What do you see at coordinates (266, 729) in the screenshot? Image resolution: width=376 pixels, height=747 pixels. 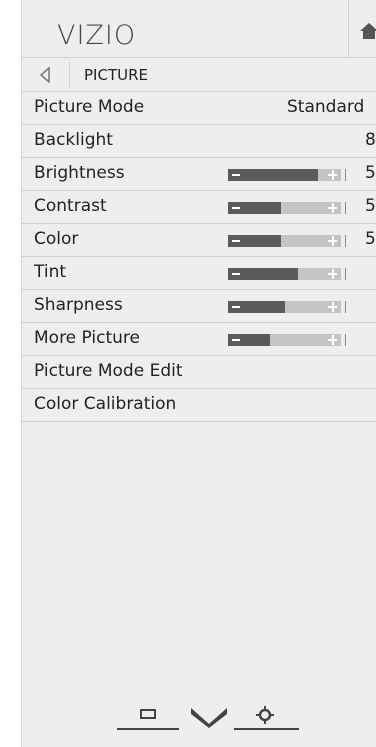 I see `bottom-underline-right` at bounding box center [266, 729].